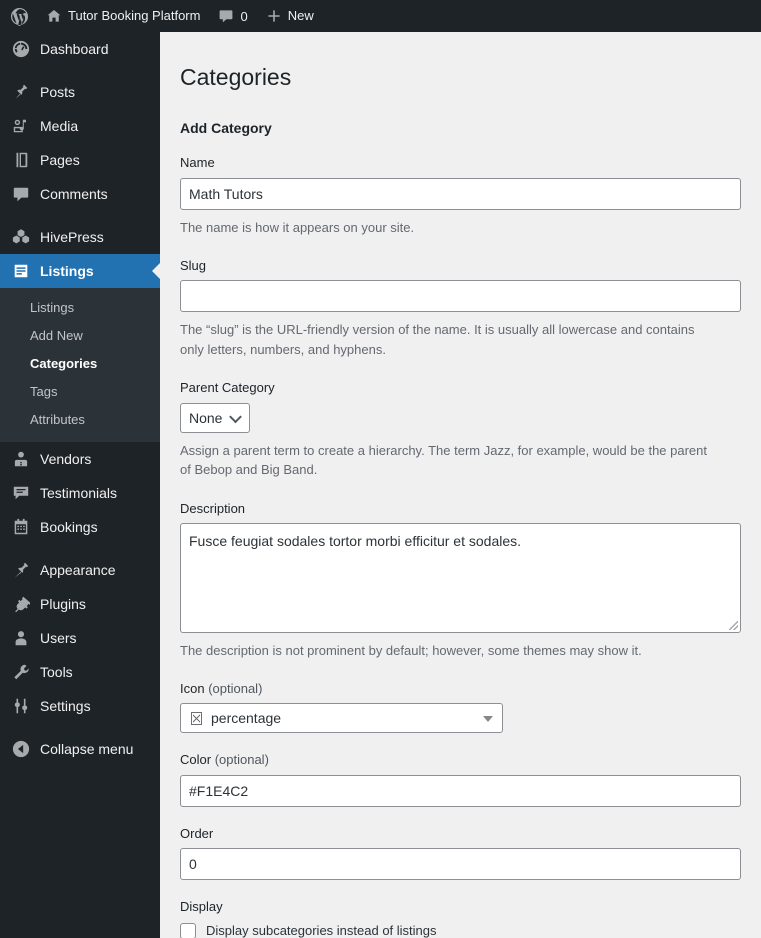 This screenshot has width=761, height=938. I want to click on collapse-icon, so click(21, 749).